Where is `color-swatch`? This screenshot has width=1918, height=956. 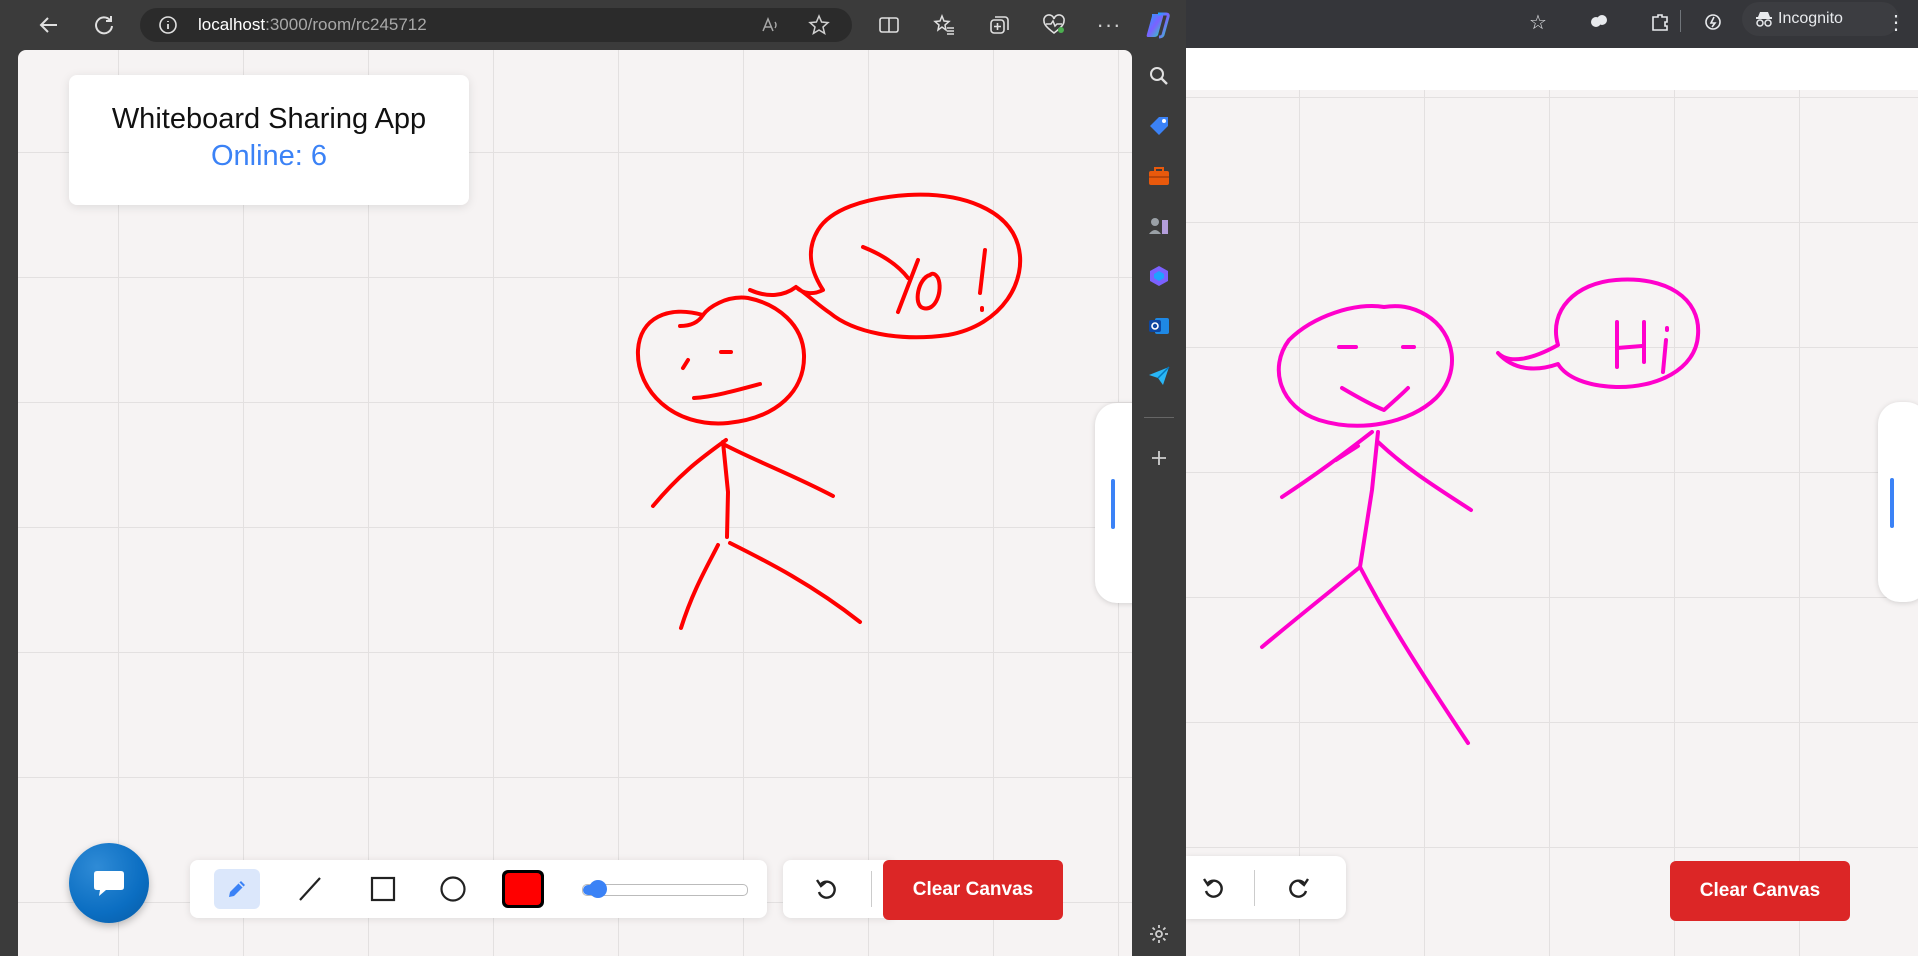 color-swatch is located at coordinates (523, 889).